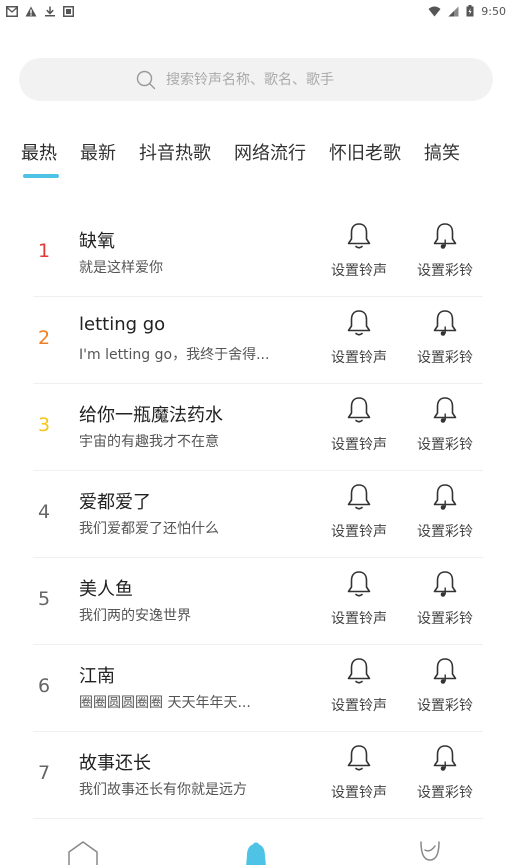 Image resolution: width=512 pixels, height=865 pixels. What do you see at coordinates (12, 11) in the screenshot?
I see `mail-icon` at bounding box center [12, 11].